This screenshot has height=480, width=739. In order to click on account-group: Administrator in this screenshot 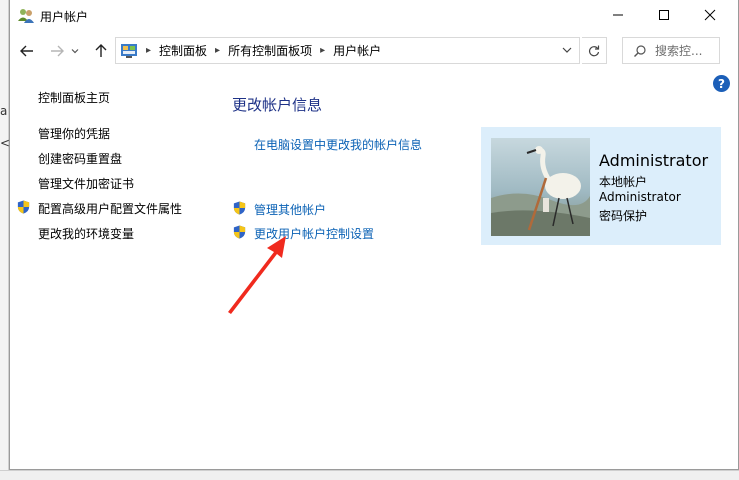, I will do `click(640, 197)`.